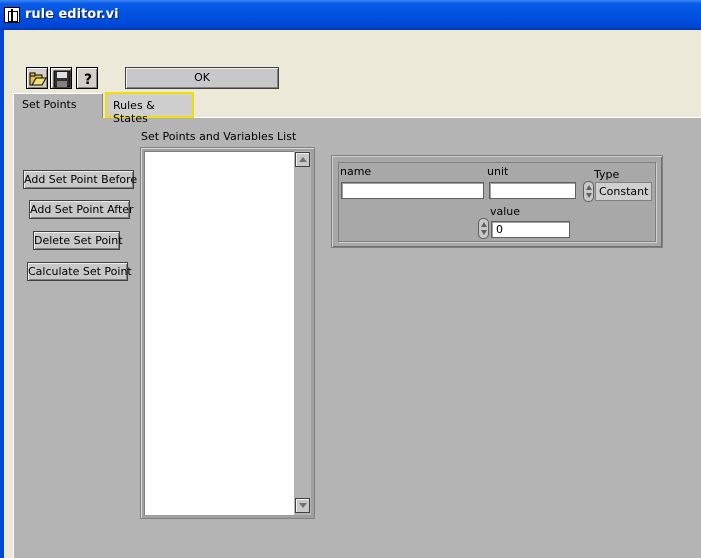 This screenshot has width=701, height=558. Describe the element at coordinates (202, 78) in the screenshot. I see `ok-button: OK` at that location.